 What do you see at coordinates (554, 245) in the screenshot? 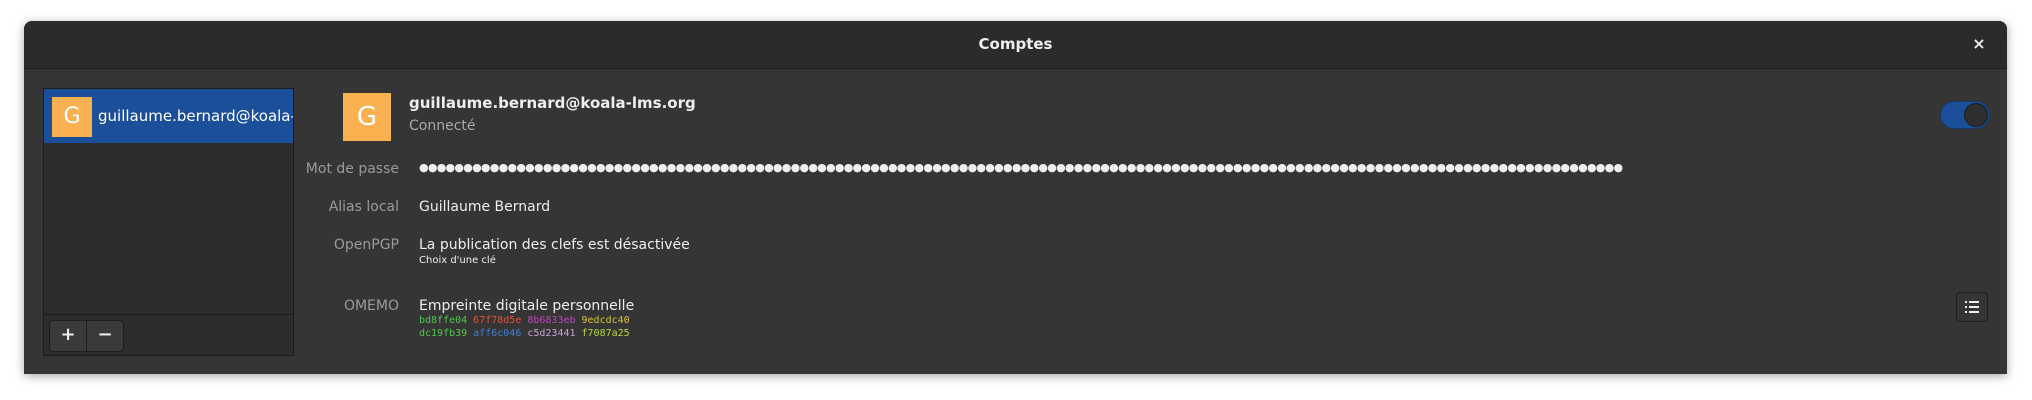
I see `openpgp-status: La publication des clefs est désactivée` at bounding box center [554, 245].